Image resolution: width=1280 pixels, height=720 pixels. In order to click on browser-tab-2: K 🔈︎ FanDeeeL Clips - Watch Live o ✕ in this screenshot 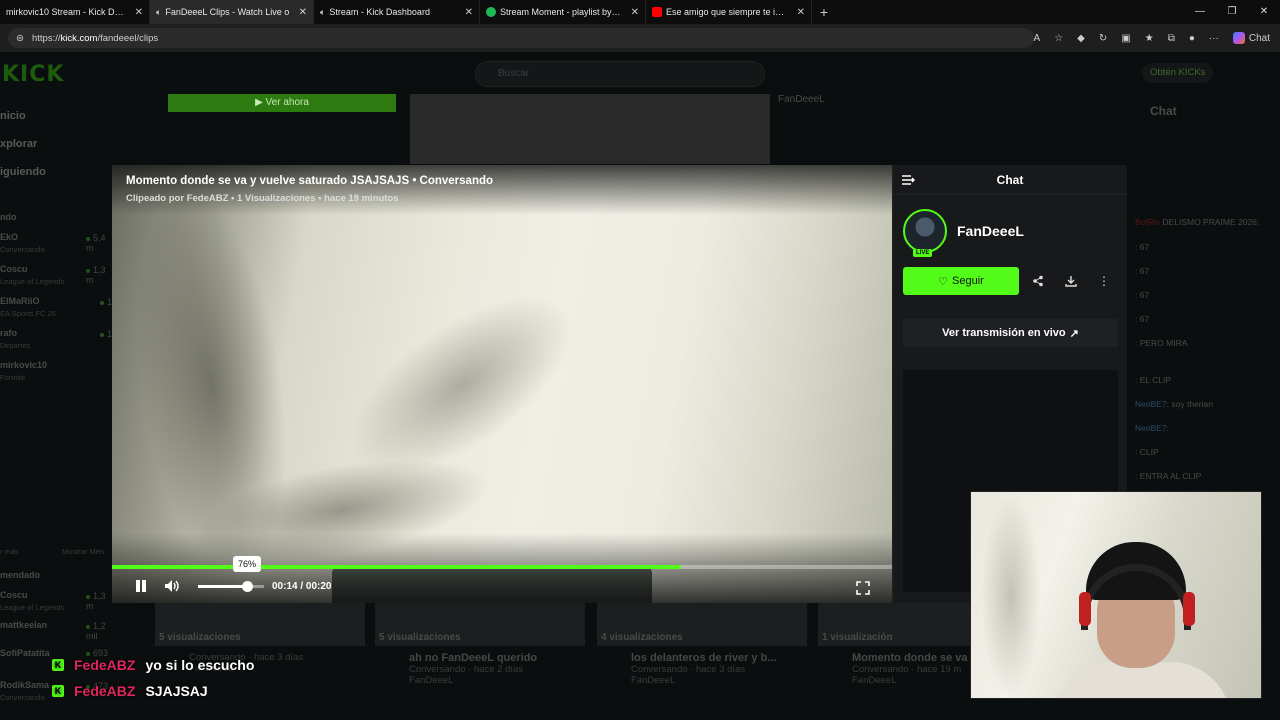, I will do `click(232, 12)`.